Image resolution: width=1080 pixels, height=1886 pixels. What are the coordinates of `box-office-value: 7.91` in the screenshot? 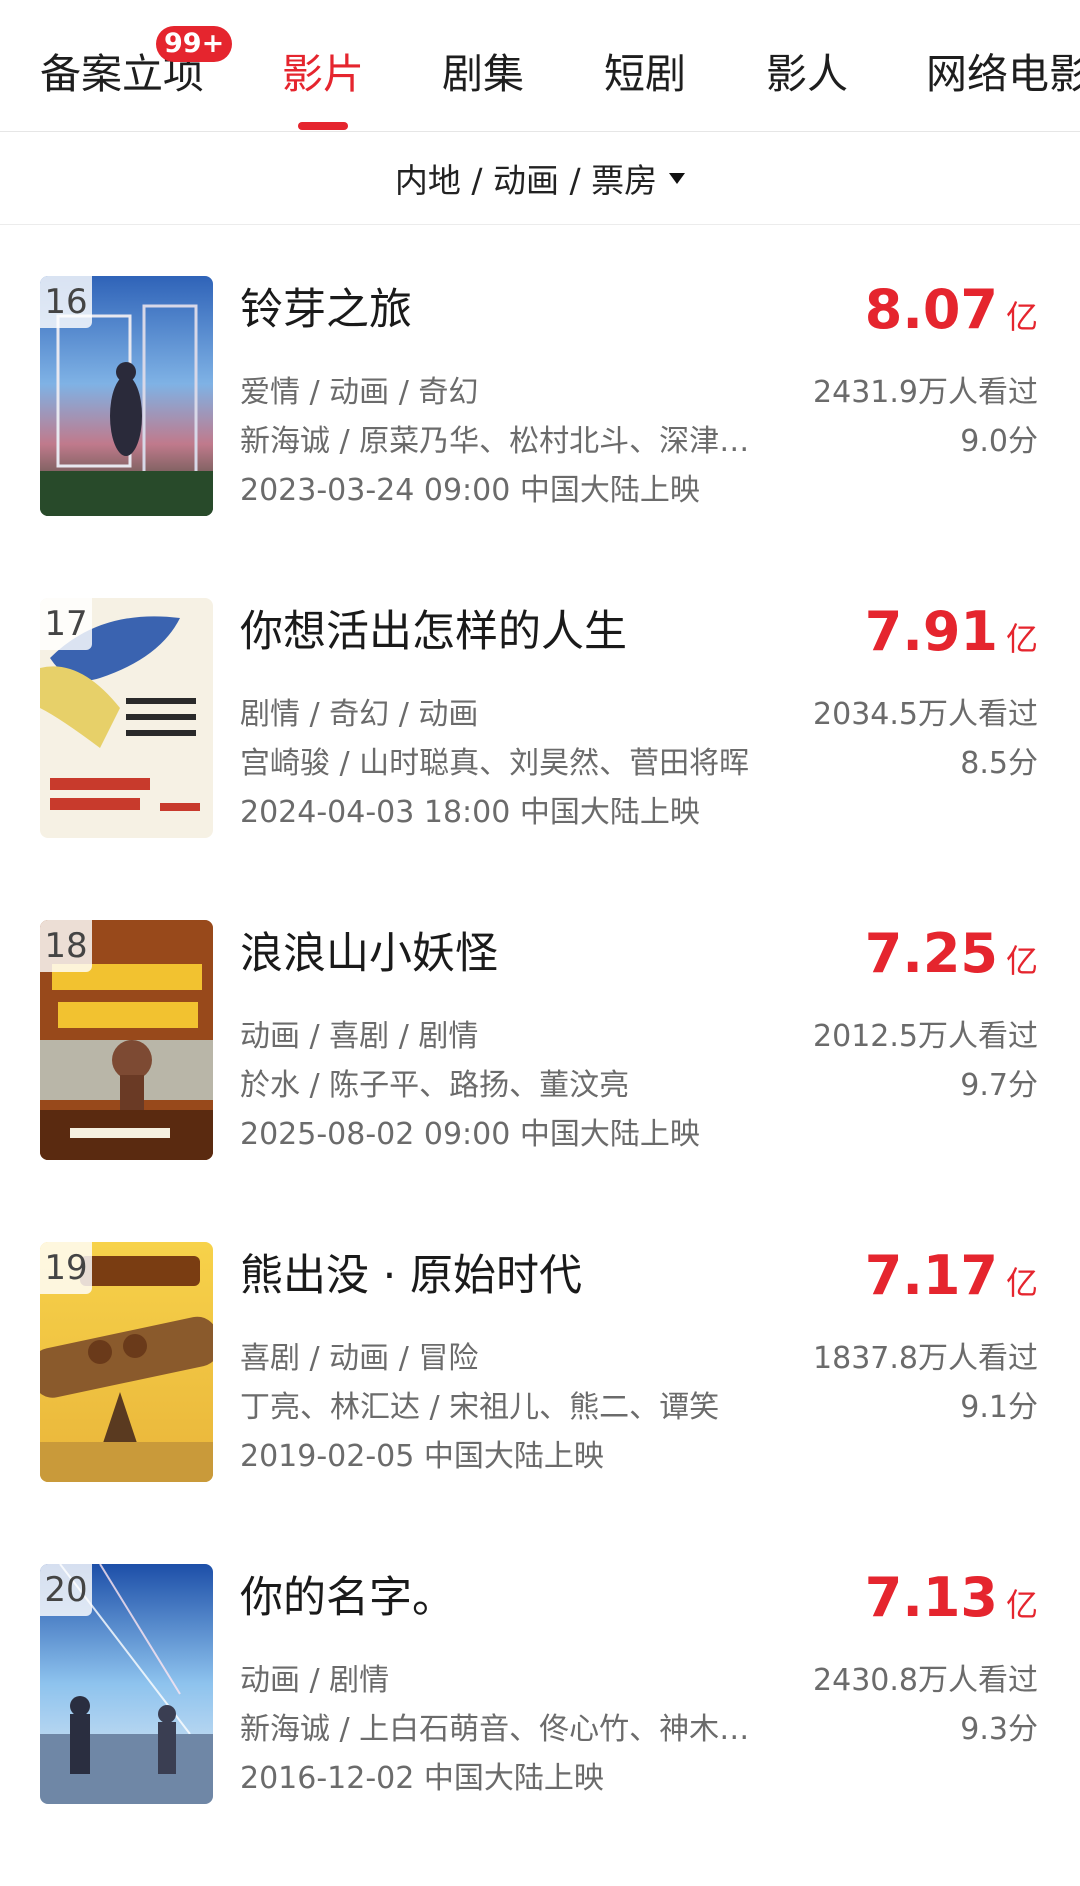 It's located at (931, 631).